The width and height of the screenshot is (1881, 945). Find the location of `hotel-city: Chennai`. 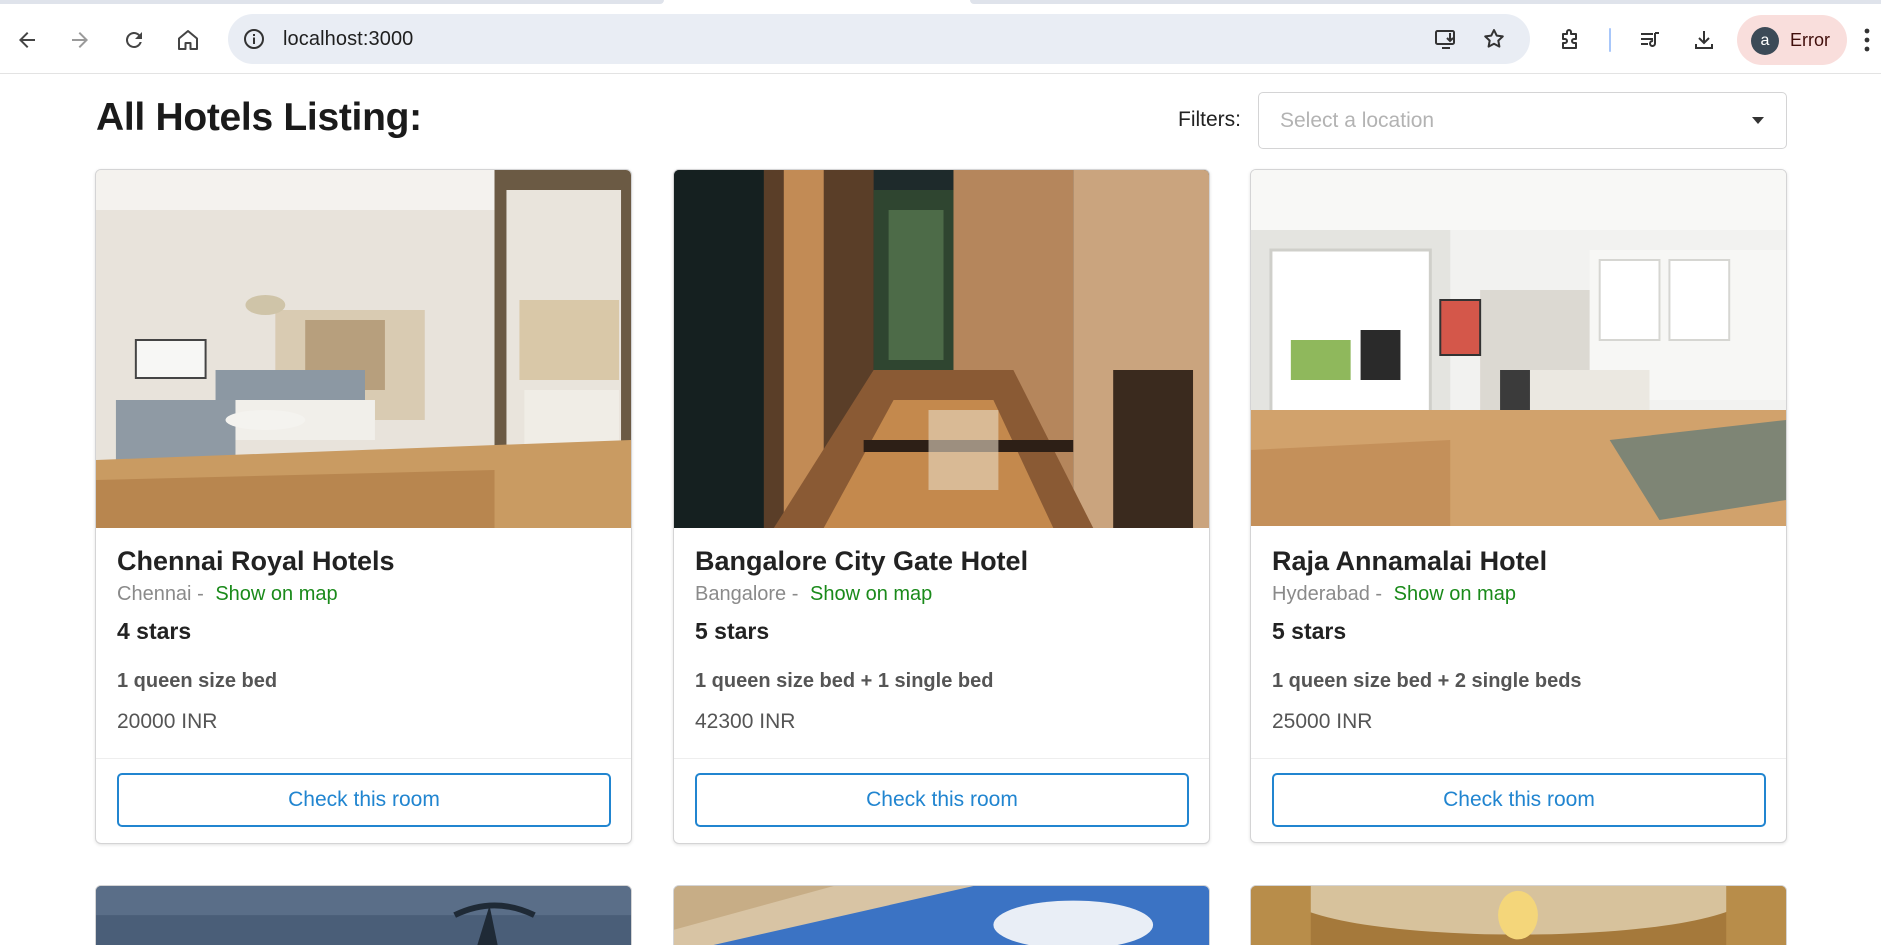

hotel-city: Chennai is located at coordinates (154, 594).